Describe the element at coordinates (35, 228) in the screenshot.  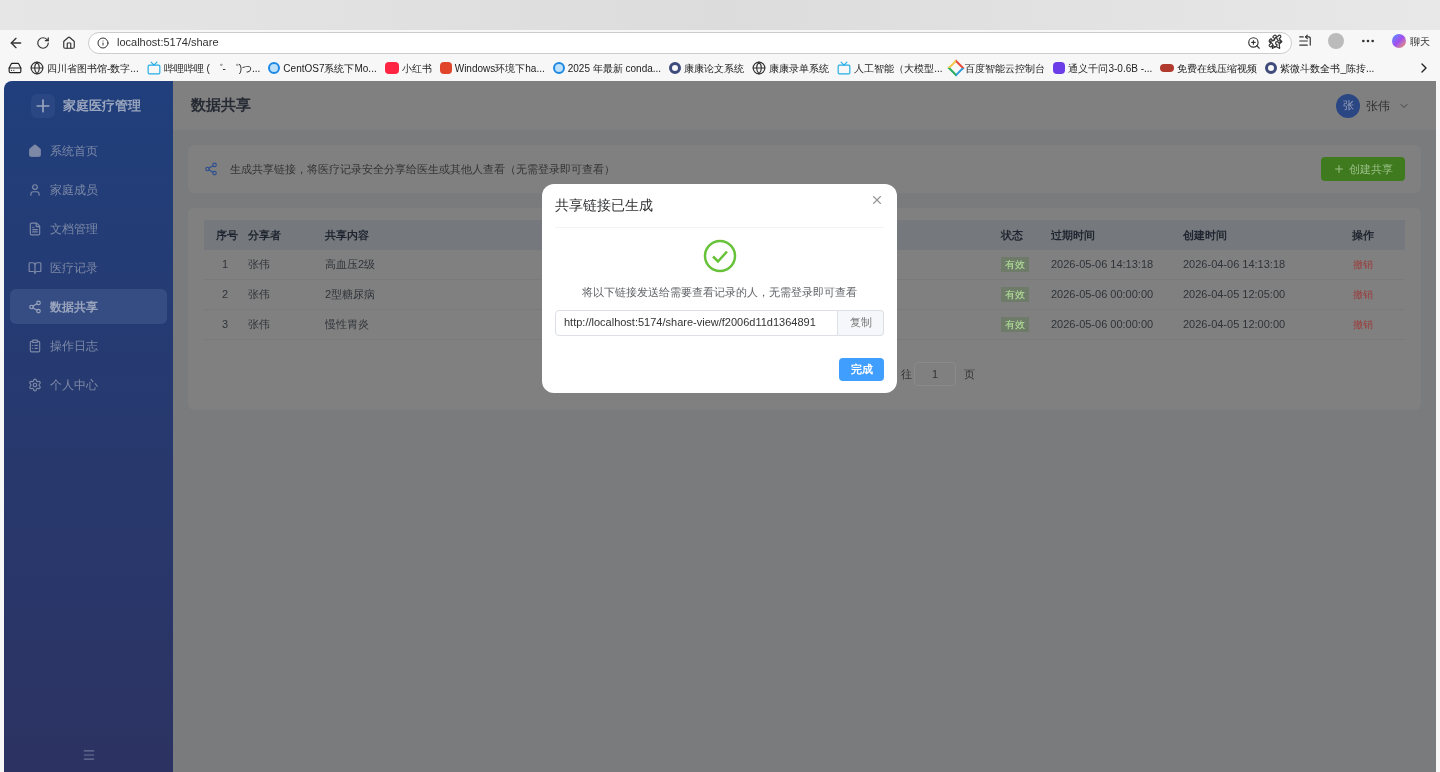
I see `document-icon` at that location.